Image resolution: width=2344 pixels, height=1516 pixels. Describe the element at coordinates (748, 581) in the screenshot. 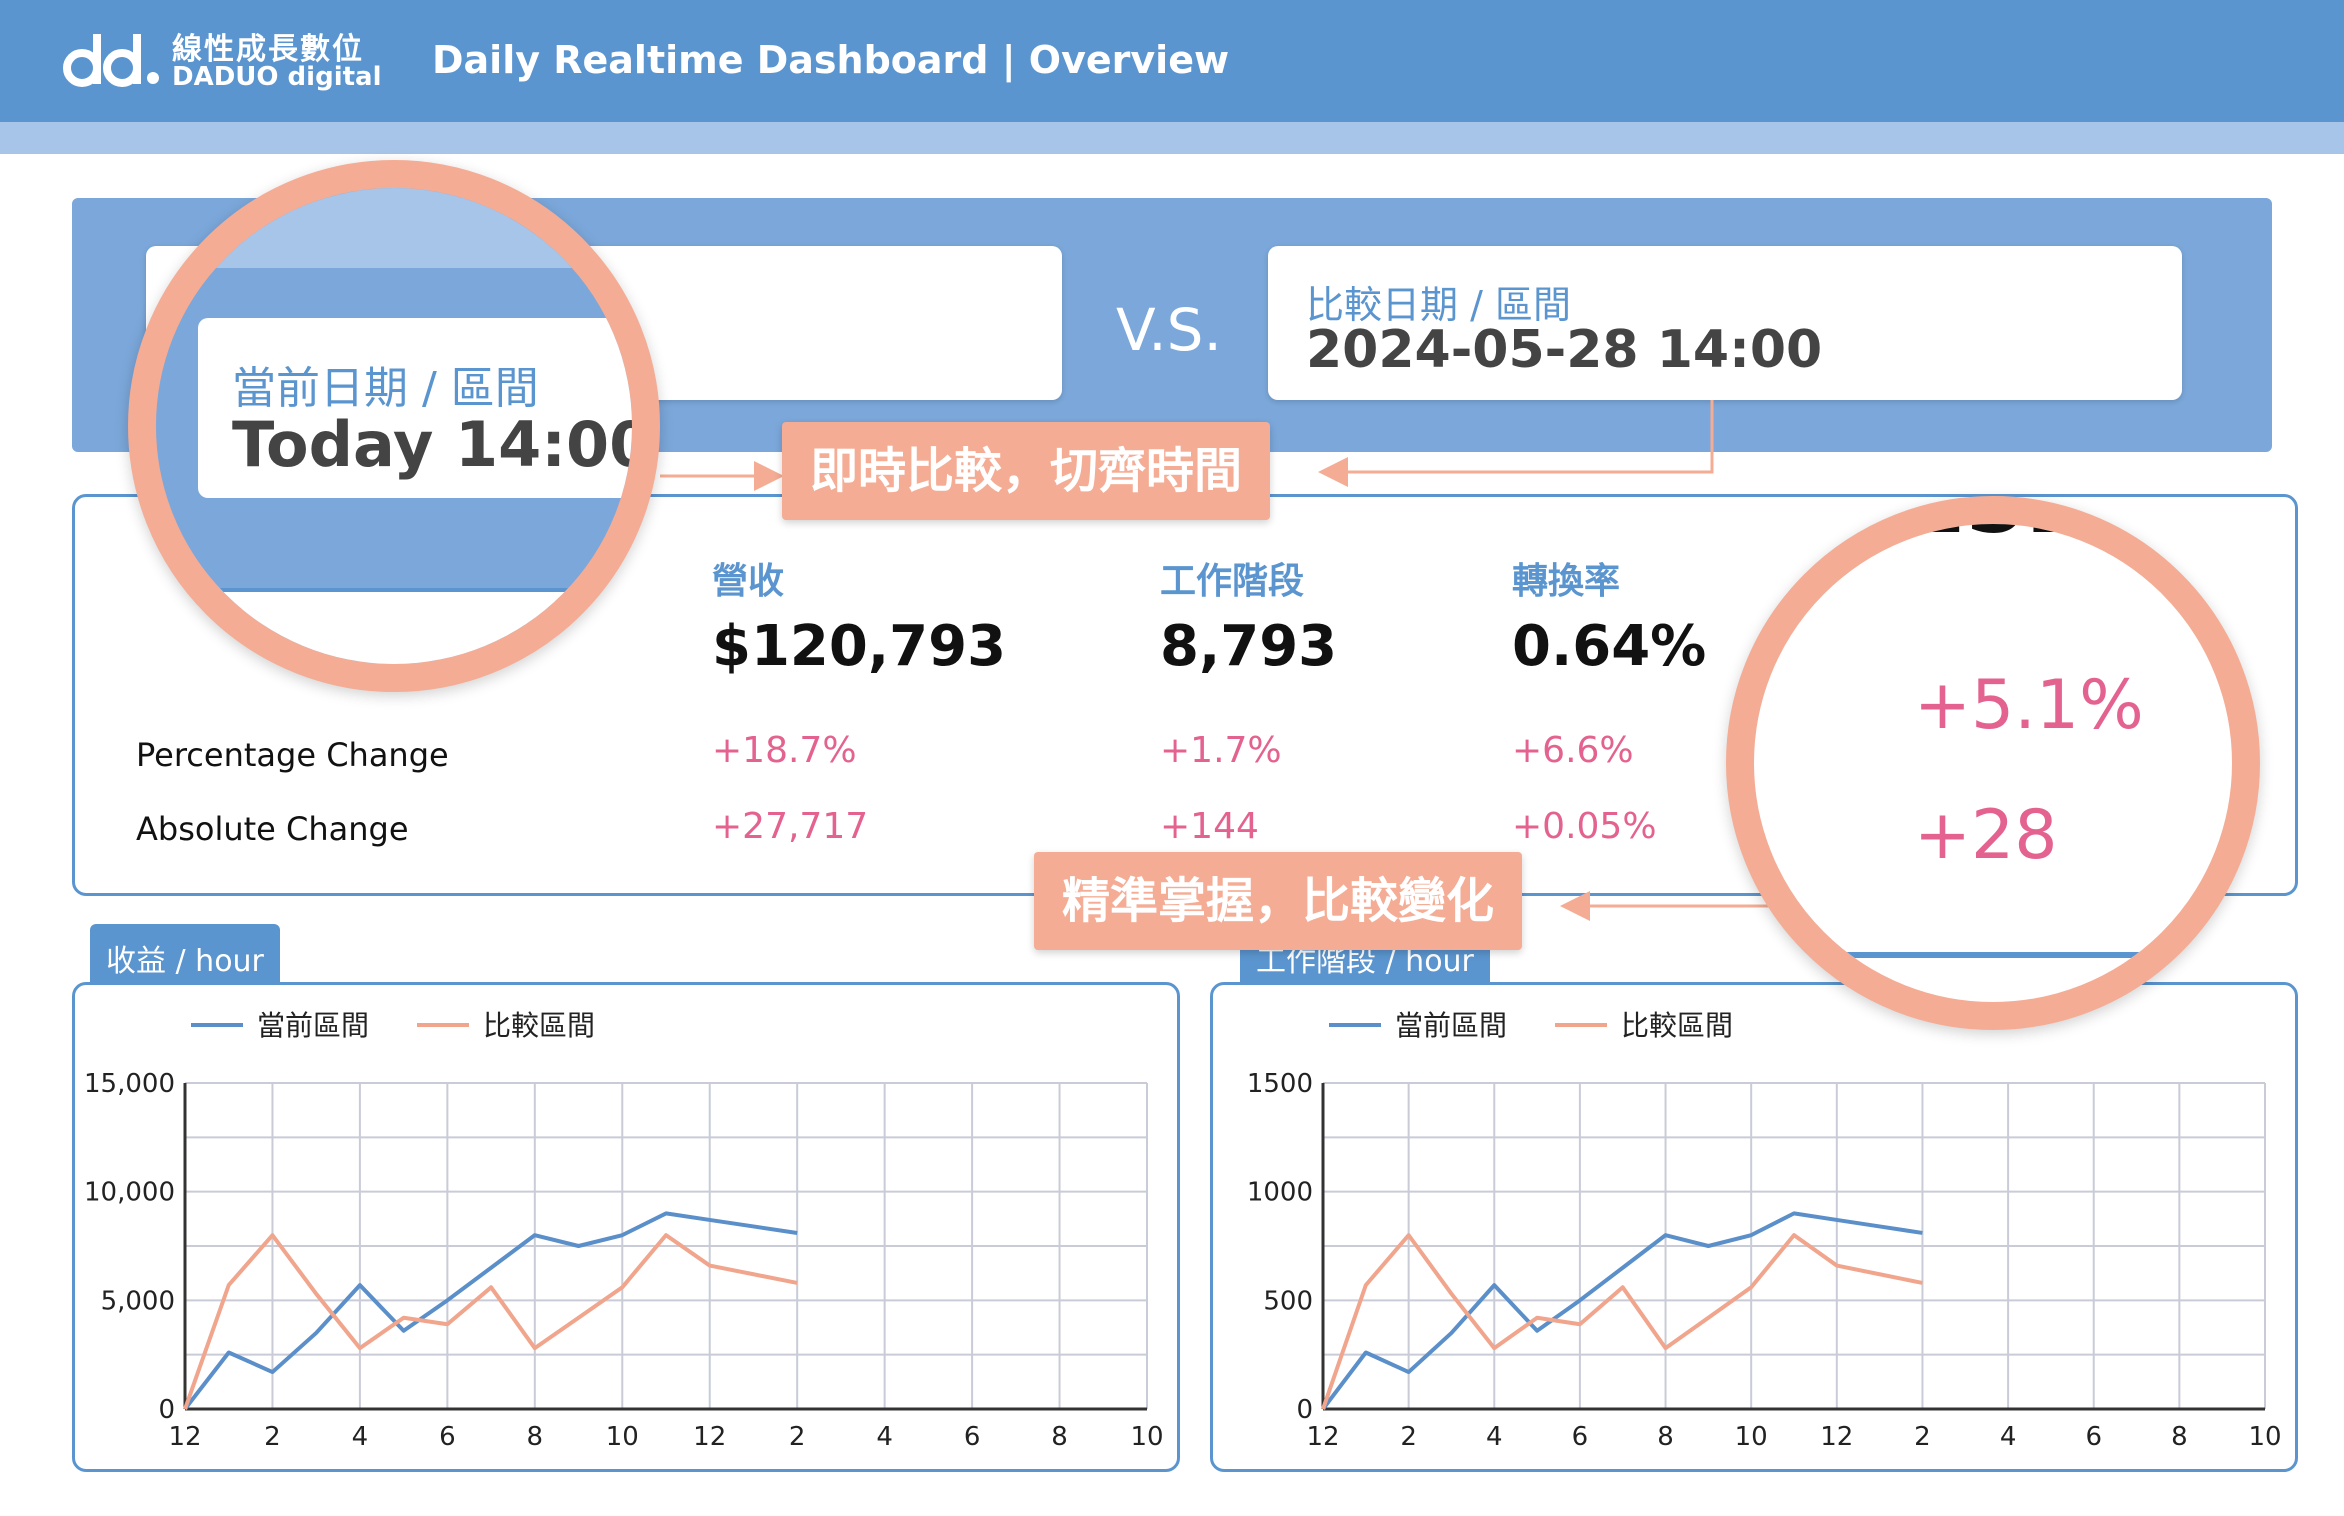

I see `metric-label-revenue: 營收` at that location.